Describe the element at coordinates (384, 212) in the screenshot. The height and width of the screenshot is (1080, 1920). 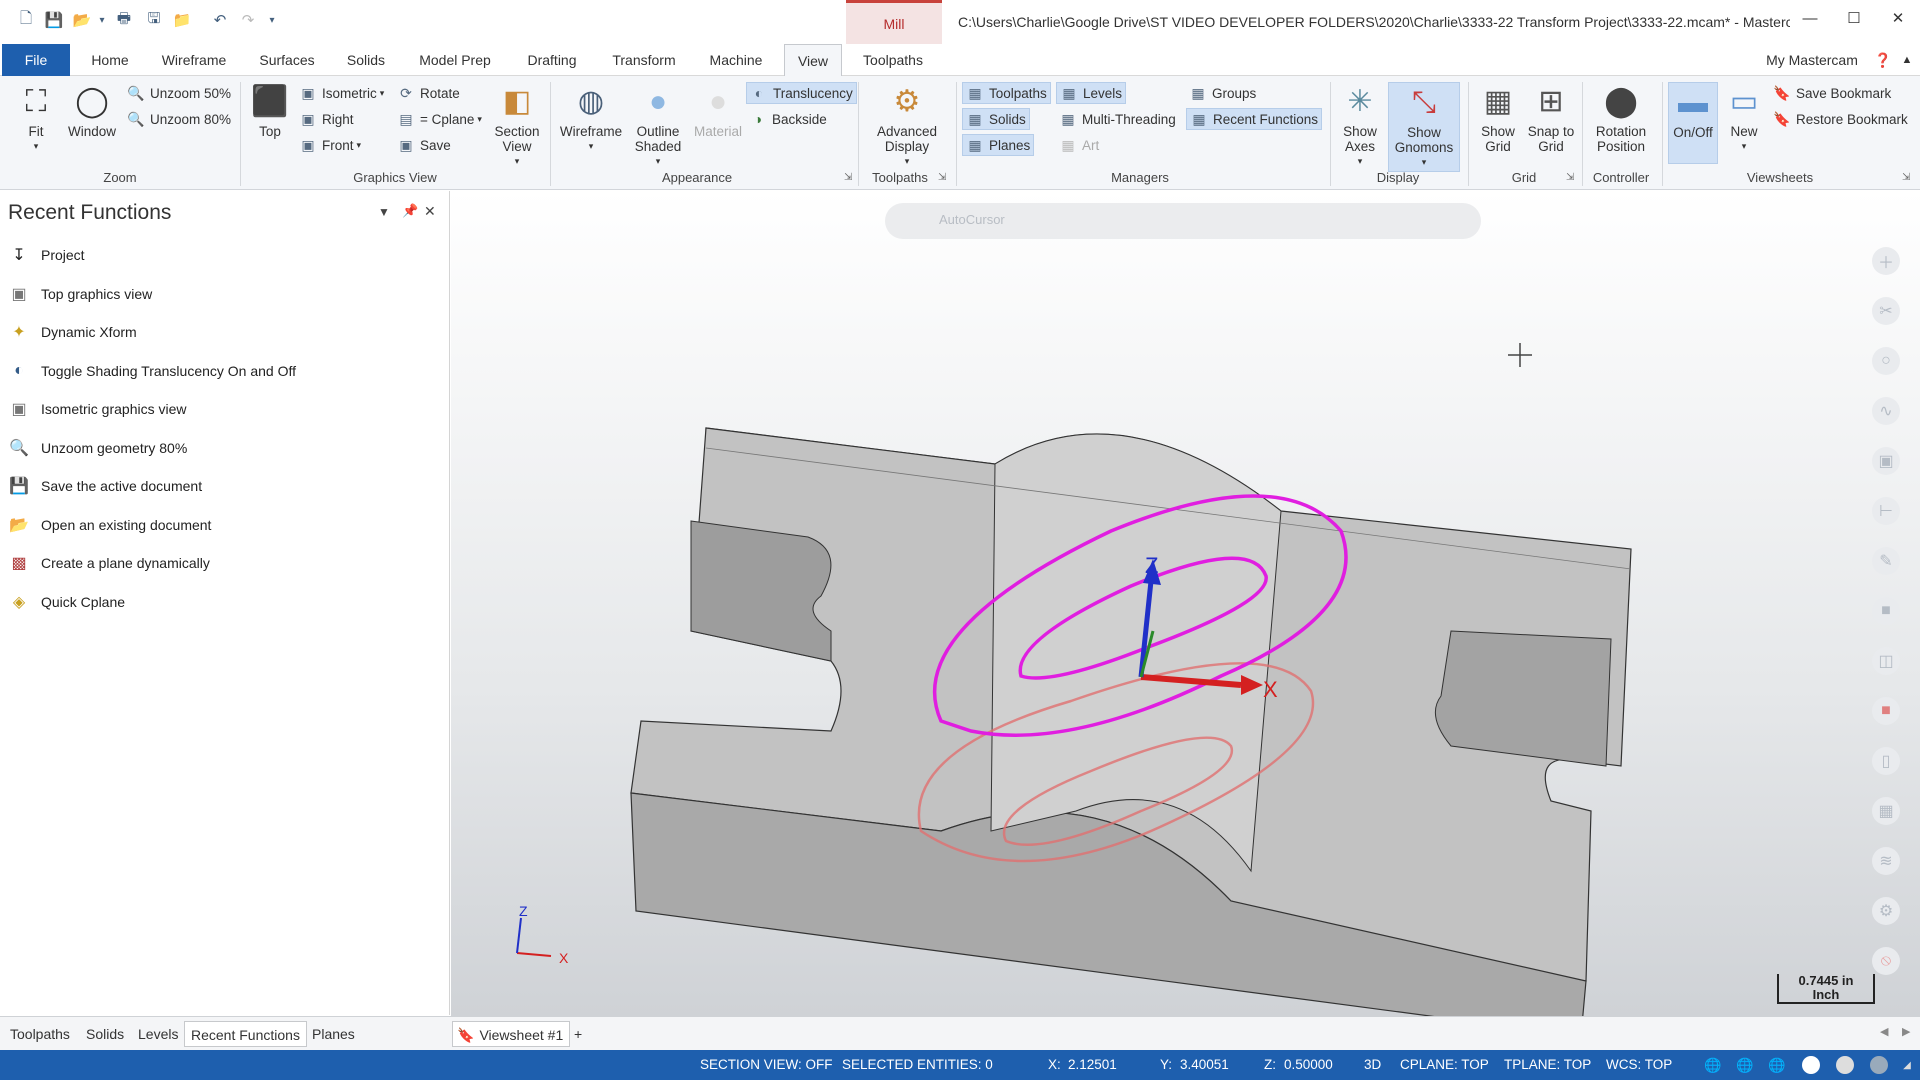
I see `panel-menu-icon: ▼` at that location.